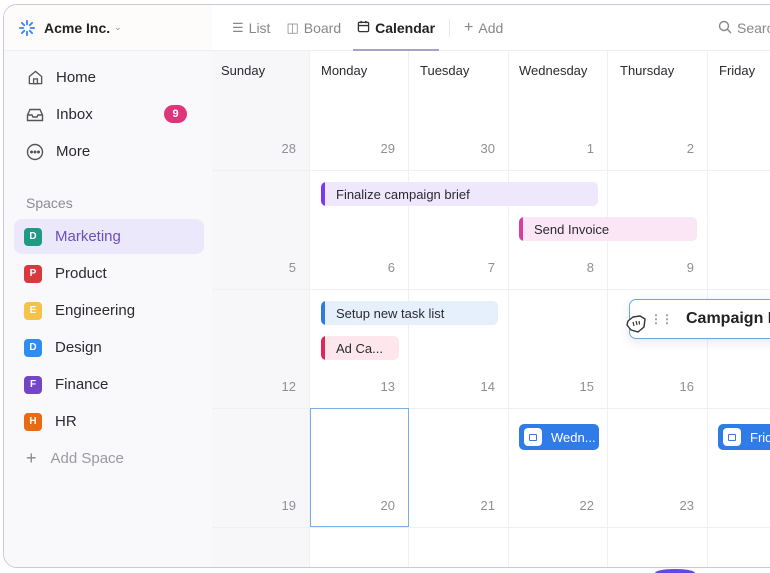 The height and width of the screenshot is (573, 770). What do you see at coordinates (33, 310) in the screenshot?
I see `space-avatar: E` at bounding box center [33, 310].